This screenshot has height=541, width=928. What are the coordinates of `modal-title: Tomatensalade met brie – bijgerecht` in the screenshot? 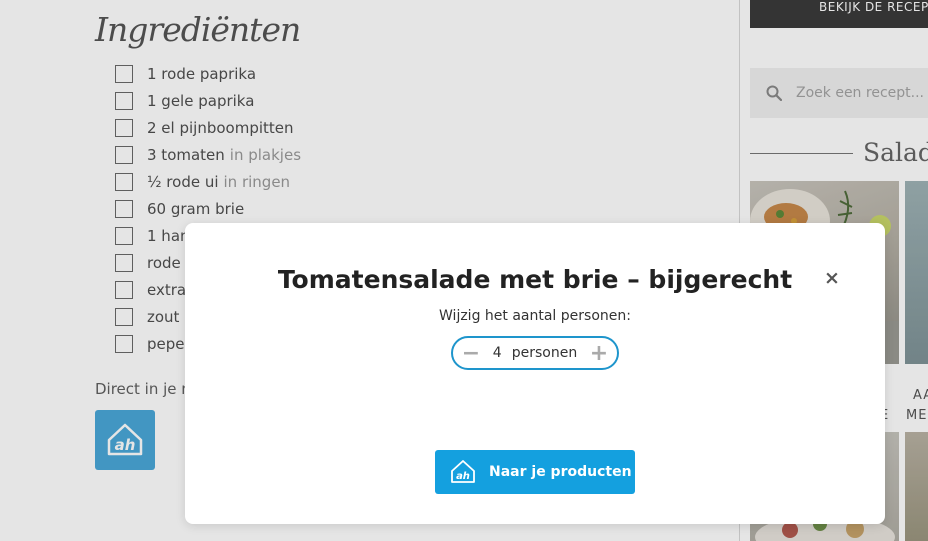 It's located at (535, 279).